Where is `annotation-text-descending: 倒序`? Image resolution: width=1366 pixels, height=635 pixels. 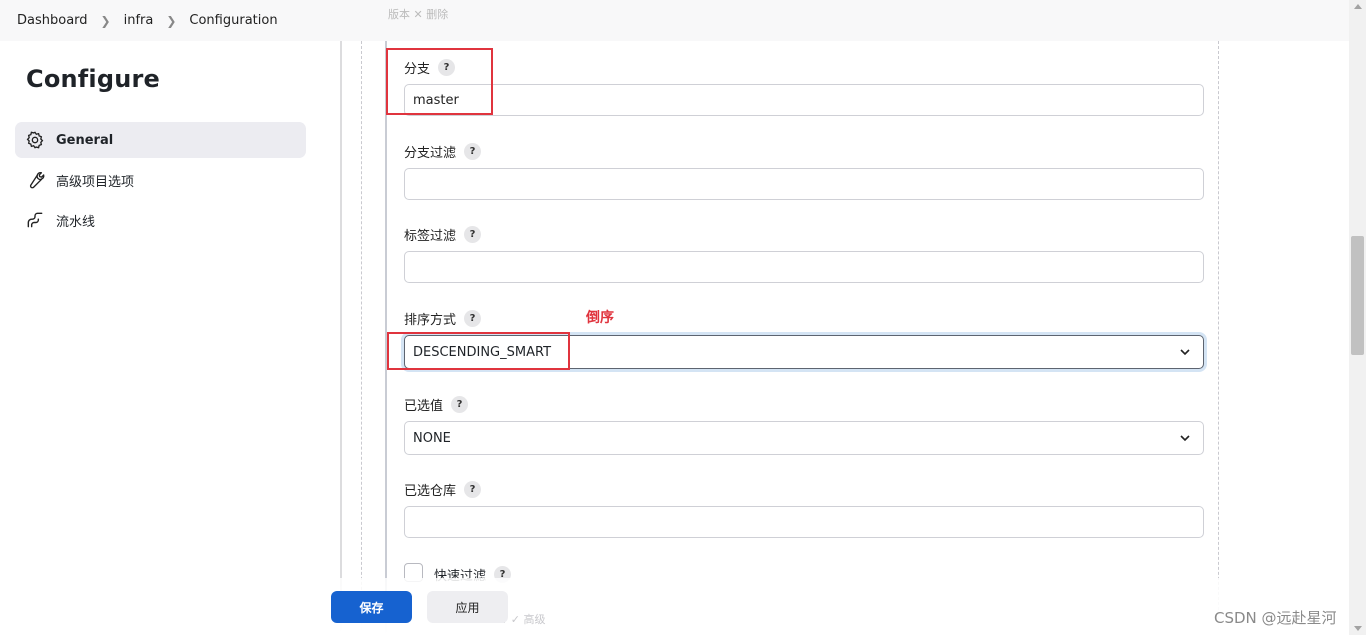 annotation-text-descending: 倒序 is located at coordinates (600, 318).